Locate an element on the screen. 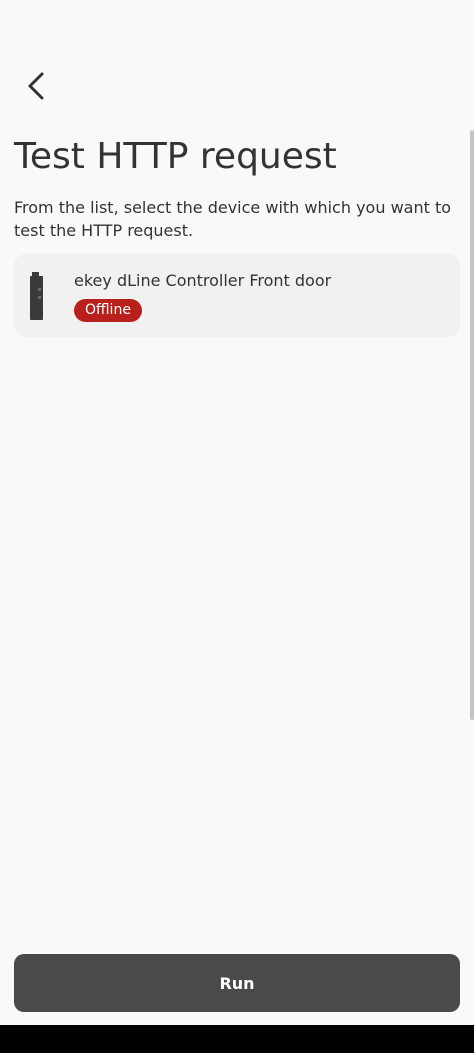  controller-device-icon is located at coordinates (36, 296).